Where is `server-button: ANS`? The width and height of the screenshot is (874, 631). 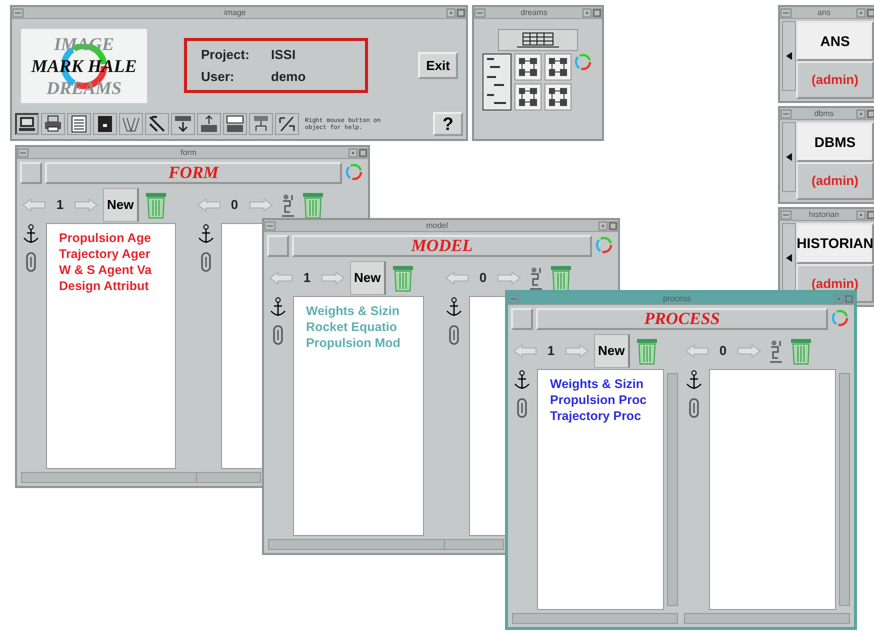
server-button: ANS is located at coordinates (835, 41).